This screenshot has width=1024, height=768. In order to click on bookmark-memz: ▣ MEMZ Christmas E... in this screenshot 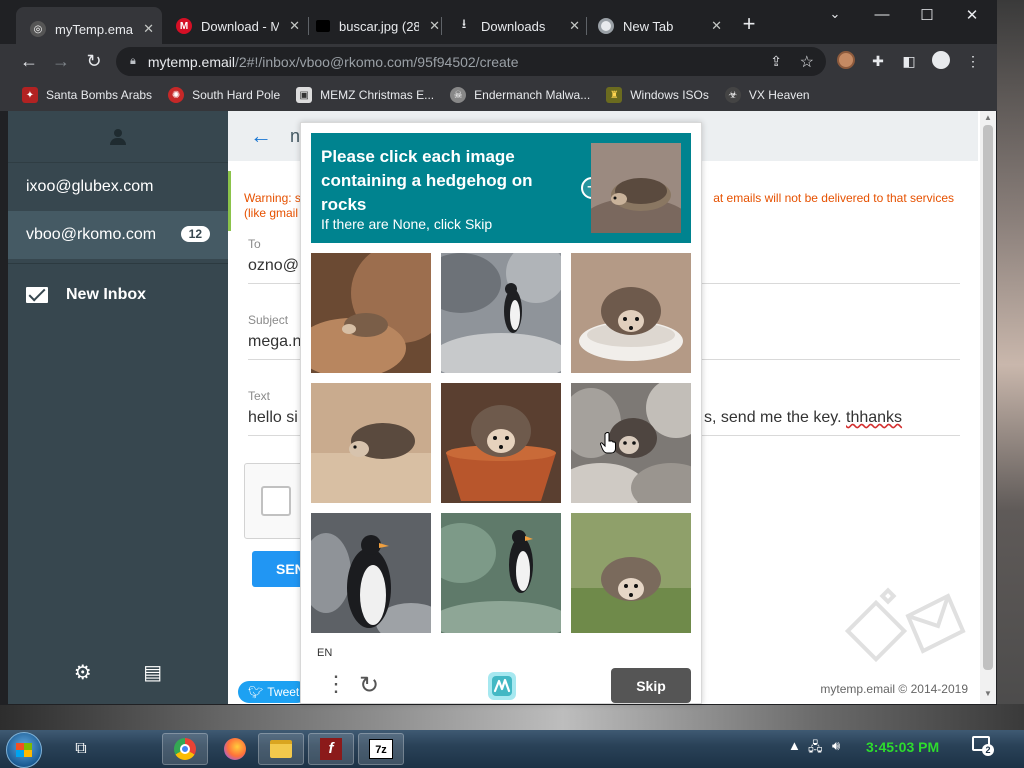, I will do `click(365, 95)`.